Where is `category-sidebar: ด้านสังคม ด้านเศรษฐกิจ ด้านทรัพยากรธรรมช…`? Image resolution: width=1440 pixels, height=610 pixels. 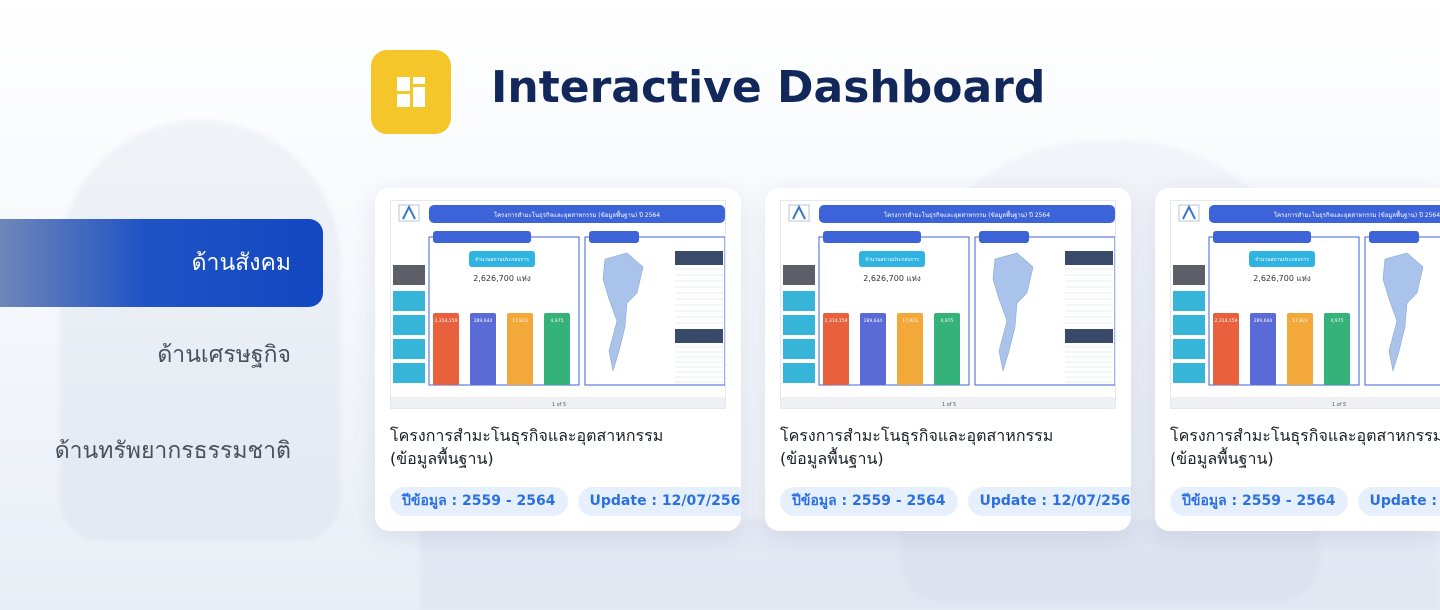 category-sidebar: ด้านสังคม ด้านเศรษฐกิจ ด้านทรัพยากรธรรมช… is located at coordinates (161, 359).